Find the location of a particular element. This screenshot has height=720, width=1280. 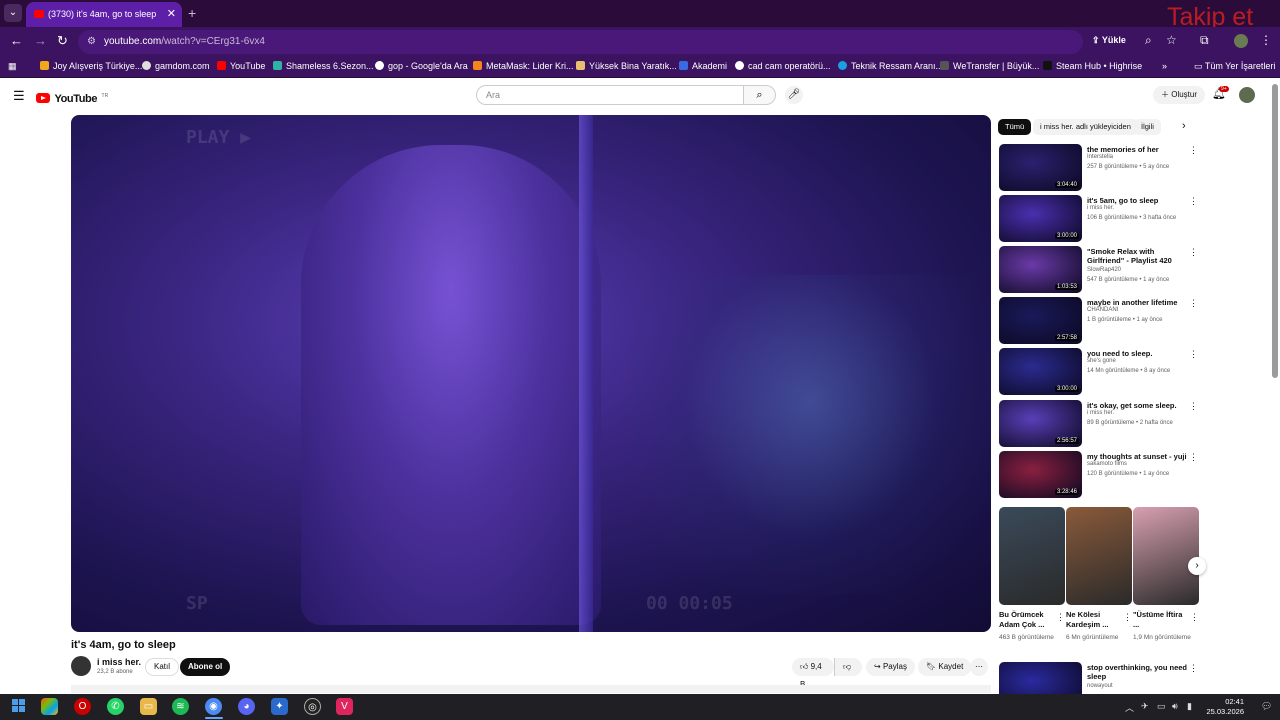

address-bar: ⚙ youtube.com/watch?v=CErg31-6vx4 is located at coordinates (580, 42).